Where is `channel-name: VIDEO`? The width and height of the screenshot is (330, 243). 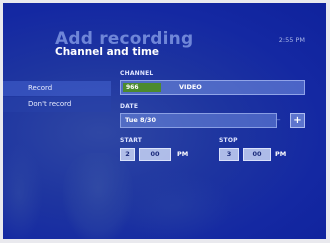
channel-name: VIDEO is located at coordinates (190, 87).